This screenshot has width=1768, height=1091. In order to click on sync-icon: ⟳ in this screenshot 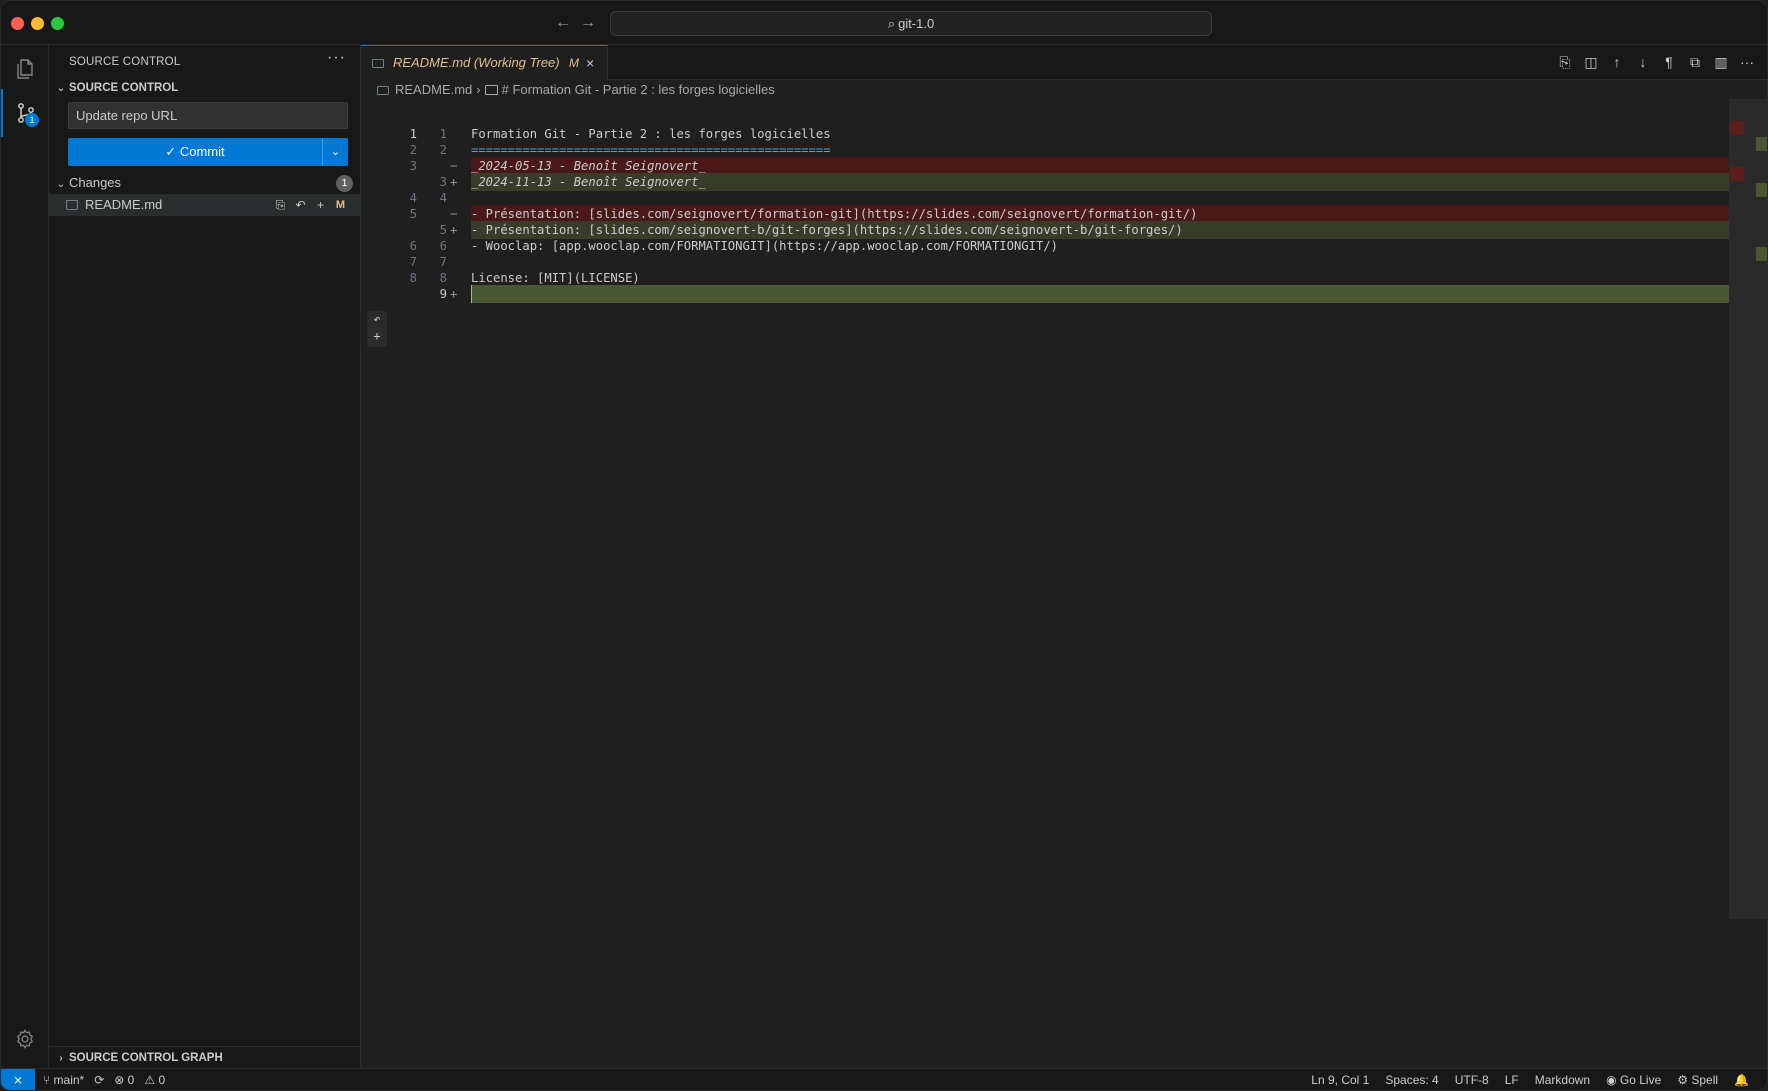, I will do `click(99, 1079)`.